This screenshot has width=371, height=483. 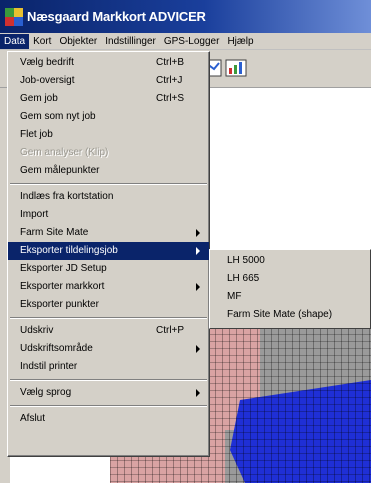 What do you see at coordinates (108, 135) in the screenshot?
I see `menu-item-flet-job: Flet job` at bounding box center [108, 135].